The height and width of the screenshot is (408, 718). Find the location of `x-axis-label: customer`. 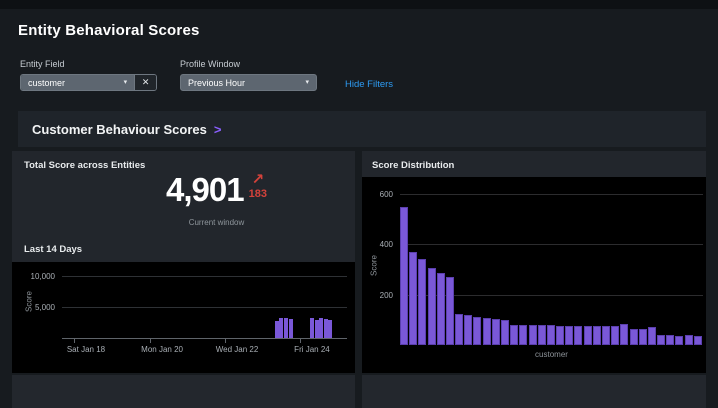

x-axis-label: customer is located at coordinates (551, 354).